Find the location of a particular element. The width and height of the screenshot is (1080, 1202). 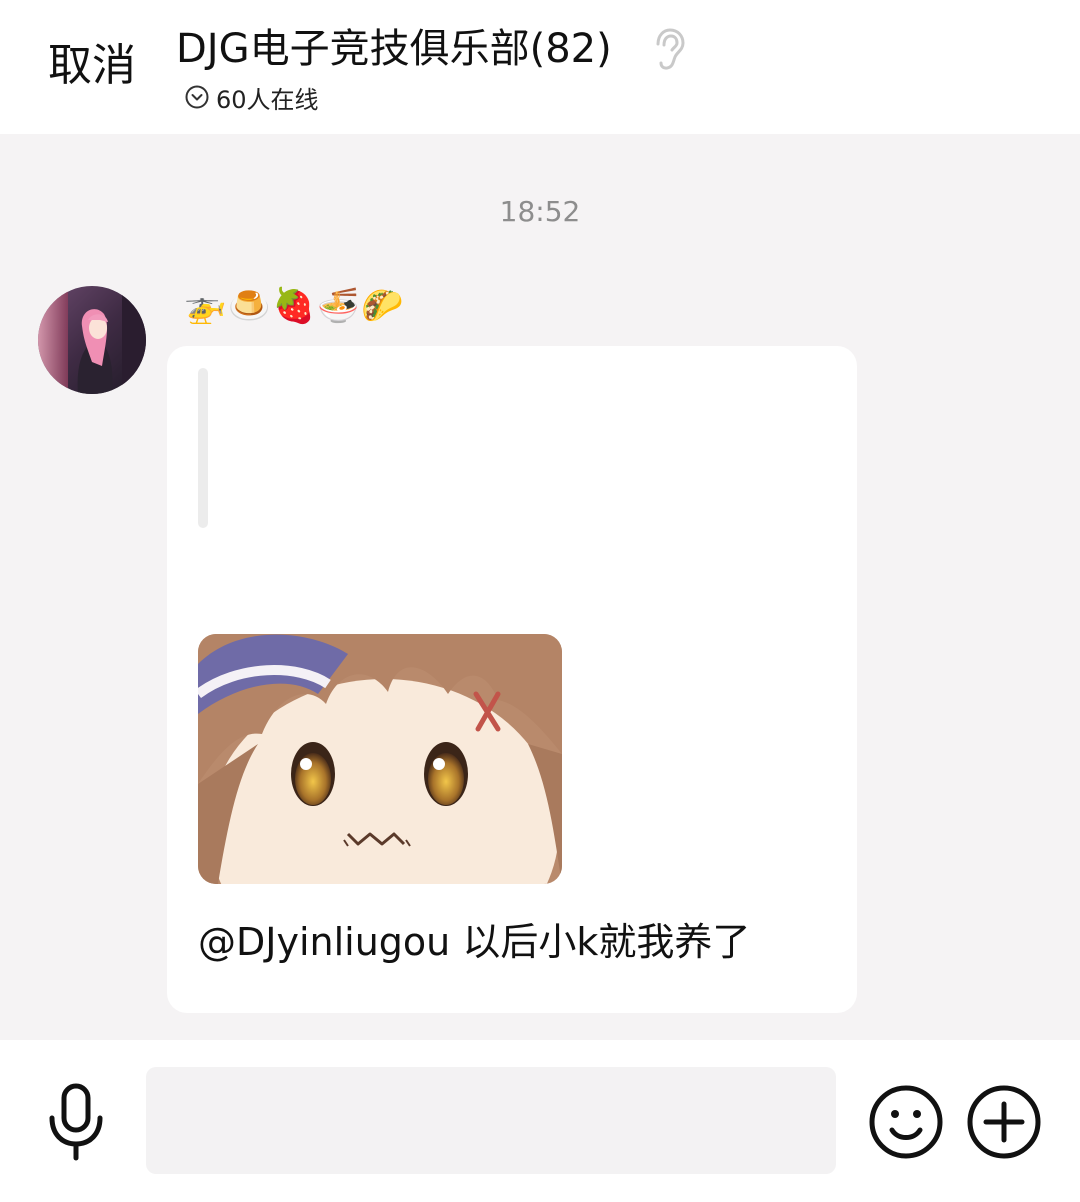

quote-bar is located at coordinates (203, 448).